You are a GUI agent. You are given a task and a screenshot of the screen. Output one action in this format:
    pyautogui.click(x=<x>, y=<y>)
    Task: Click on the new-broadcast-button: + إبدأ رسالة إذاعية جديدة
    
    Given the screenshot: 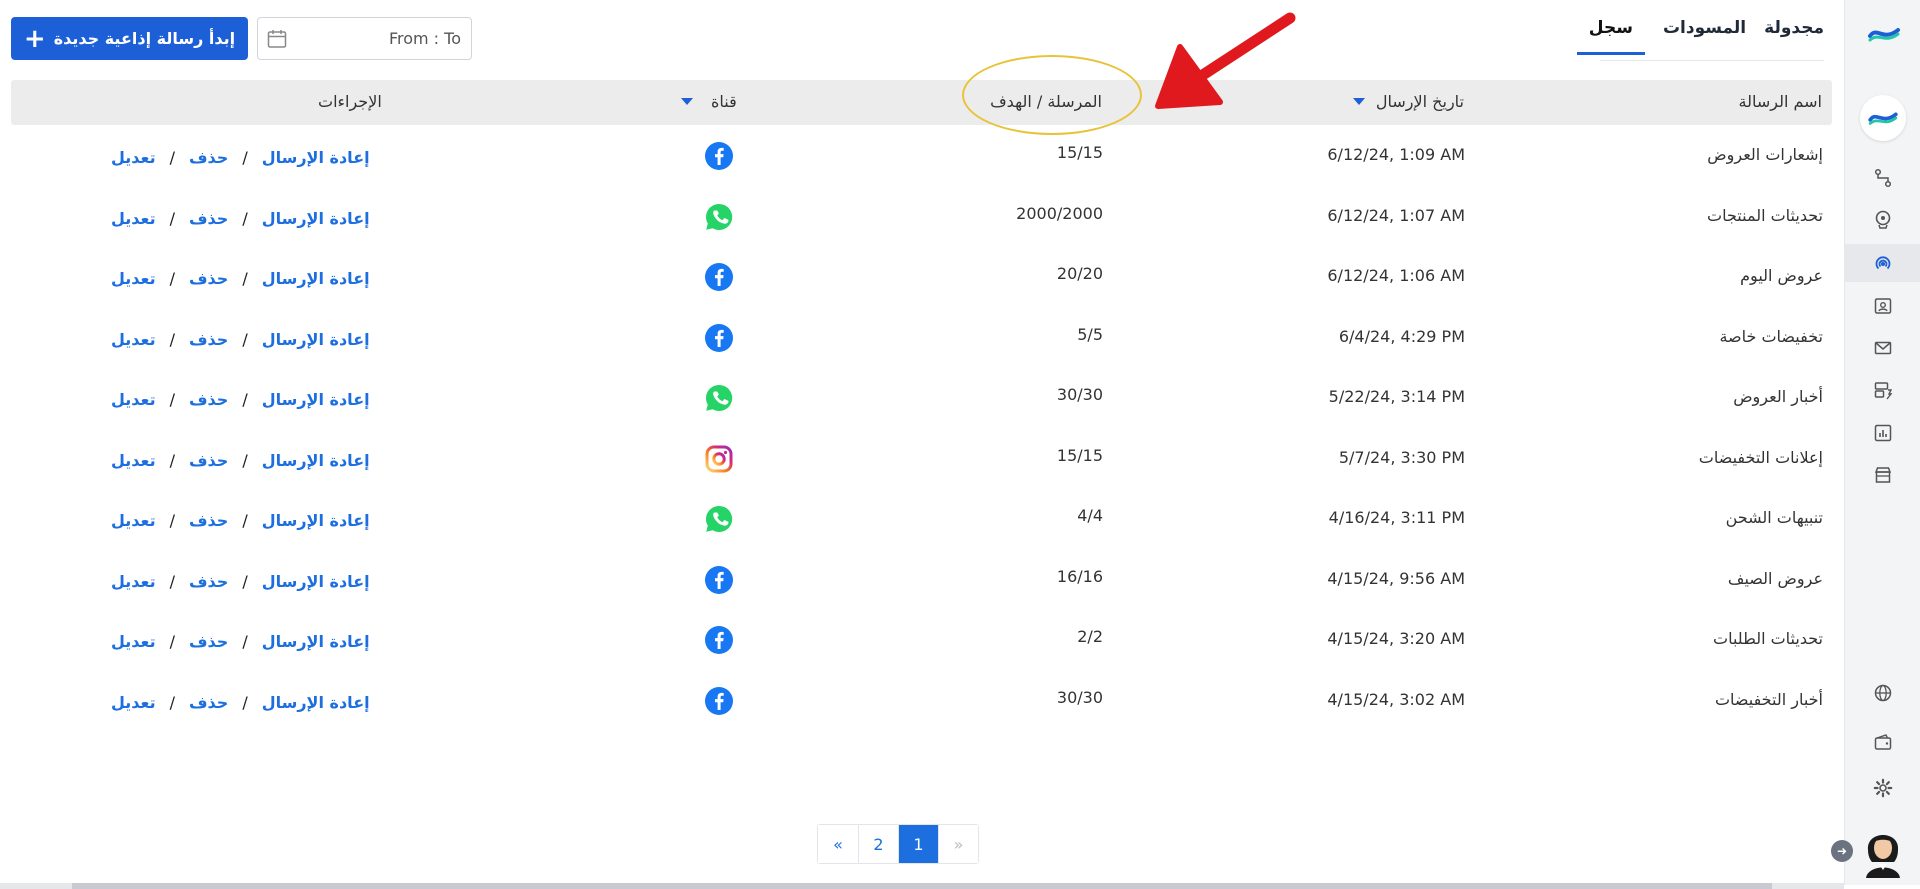 What is the action you would take?
    pyautogui.click(x=129, y=38)
    